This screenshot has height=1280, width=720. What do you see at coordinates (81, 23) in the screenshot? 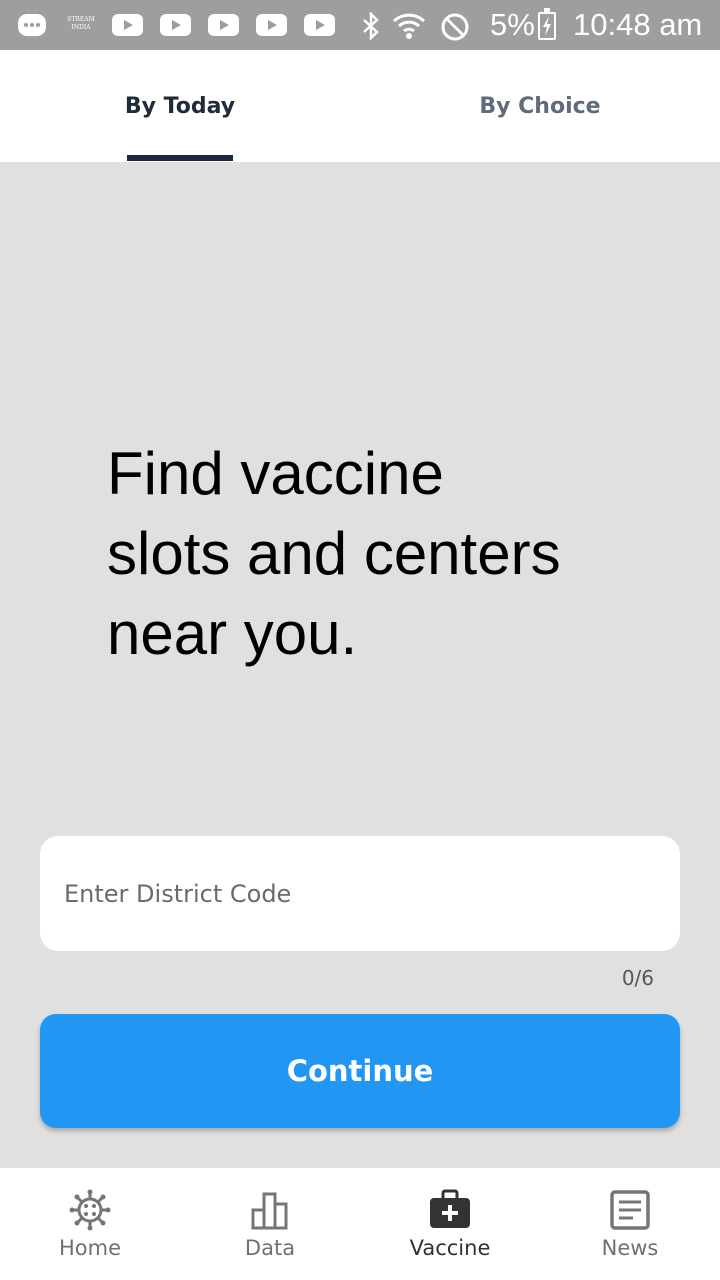
I see `stream-india-icon: STREAM INDIA` at bounding box center [81, 23].